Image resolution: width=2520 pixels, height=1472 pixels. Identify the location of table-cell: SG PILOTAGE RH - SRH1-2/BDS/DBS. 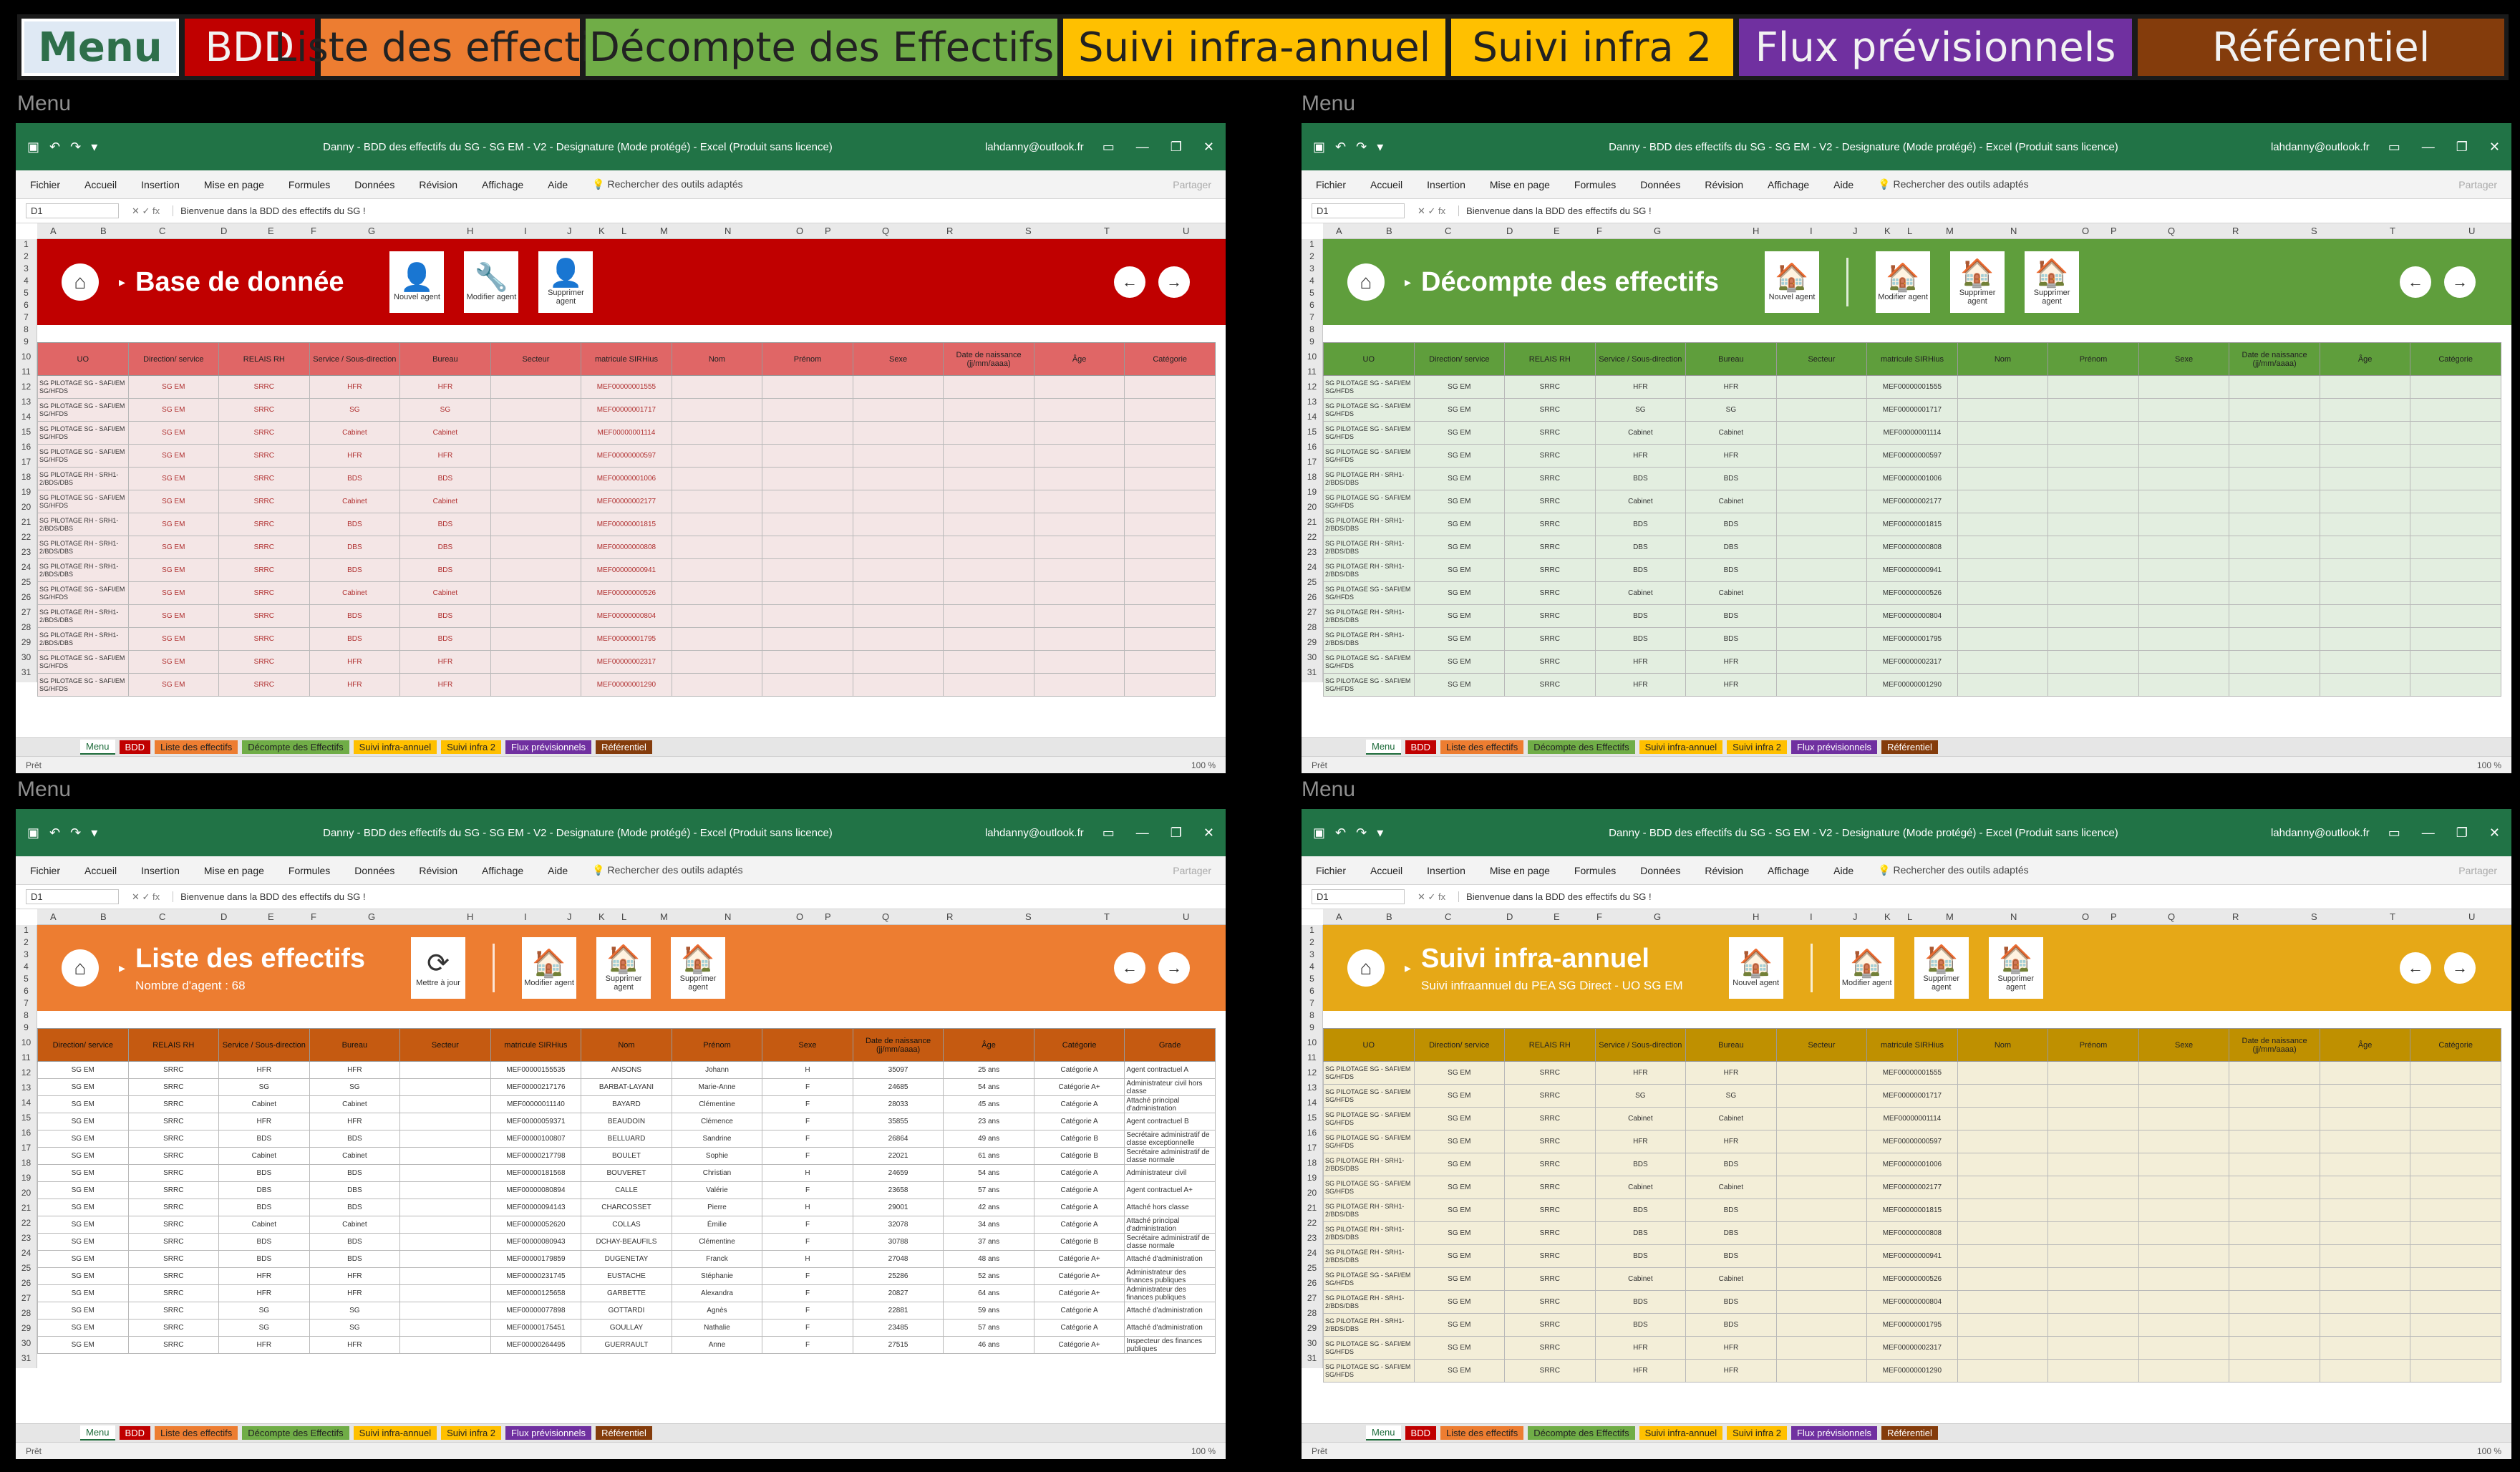
(1369, 478).